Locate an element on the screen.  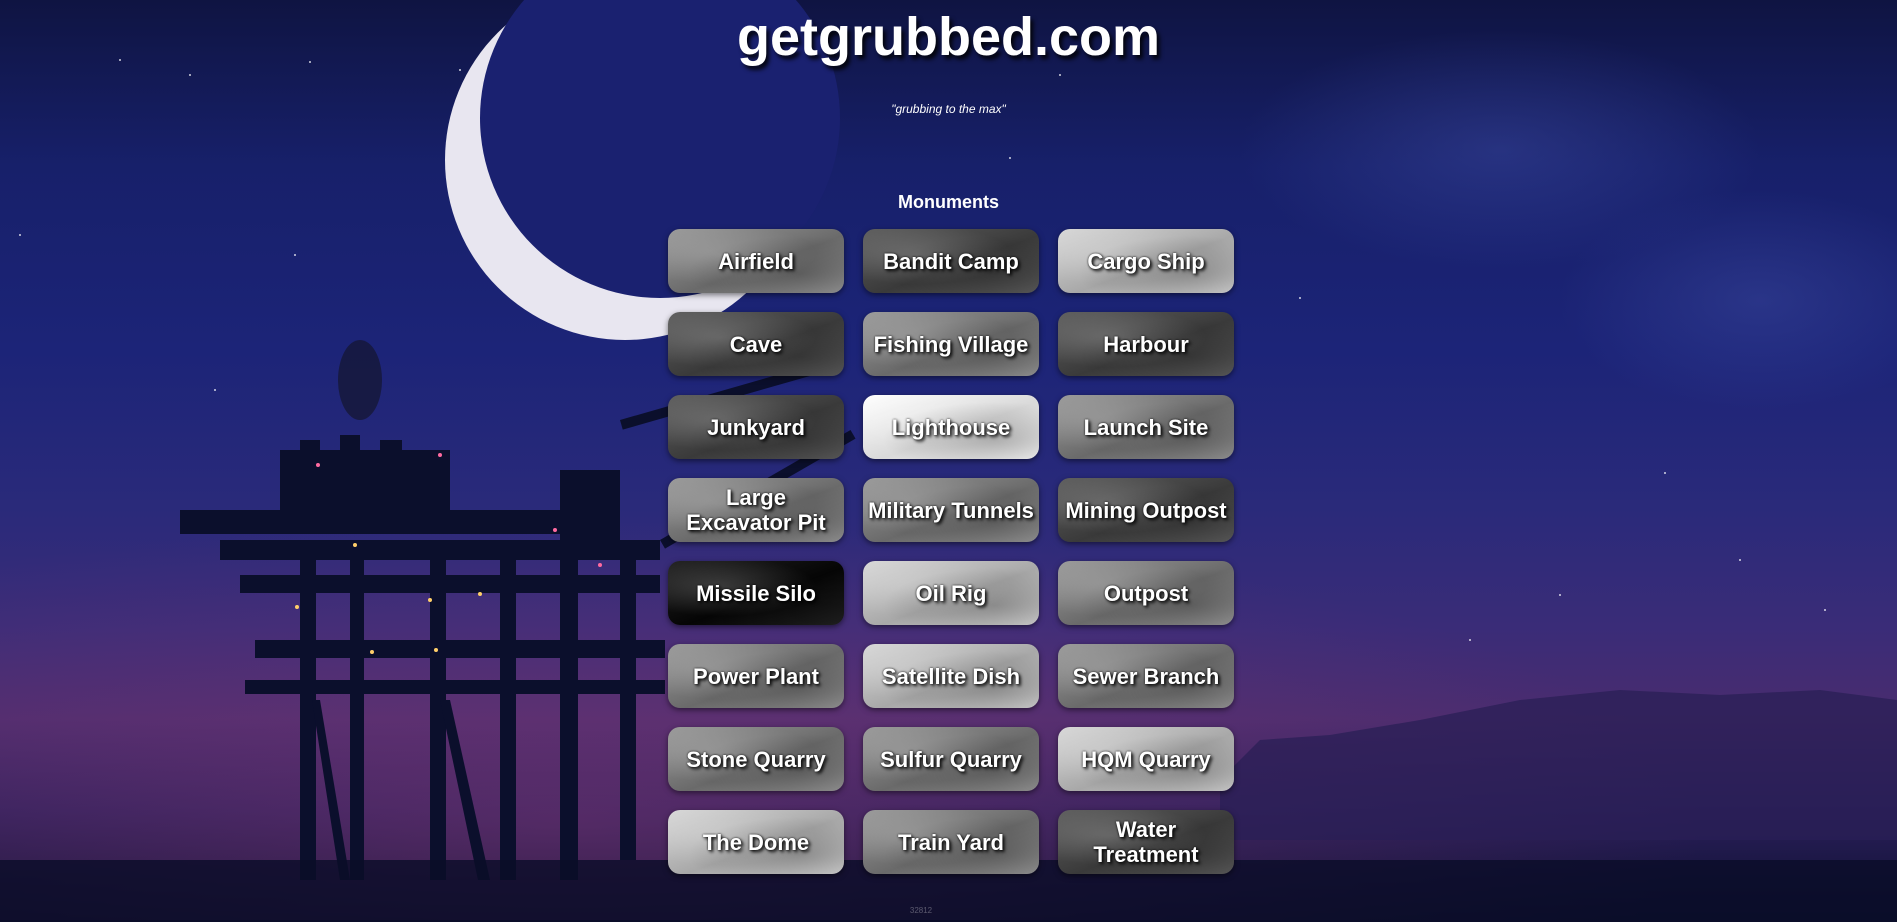
monument-button-train-yard: Train Yard is located at coordinates (951, 842).